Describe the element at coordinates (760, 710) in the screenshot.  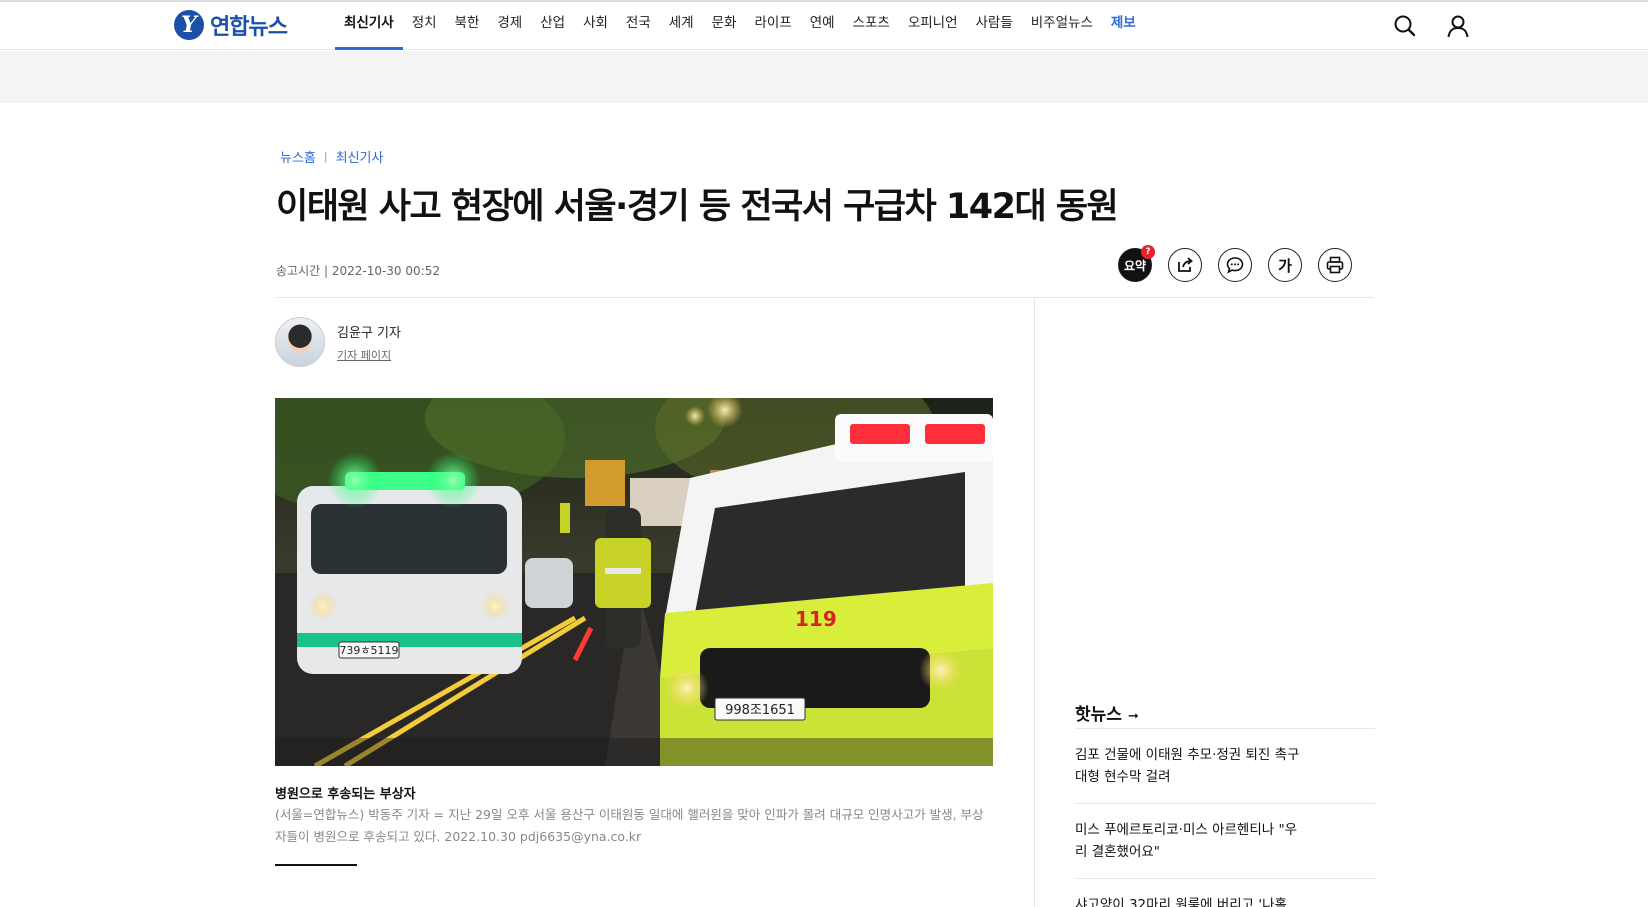
I see `right-plate-text: 998조1651` at that location.